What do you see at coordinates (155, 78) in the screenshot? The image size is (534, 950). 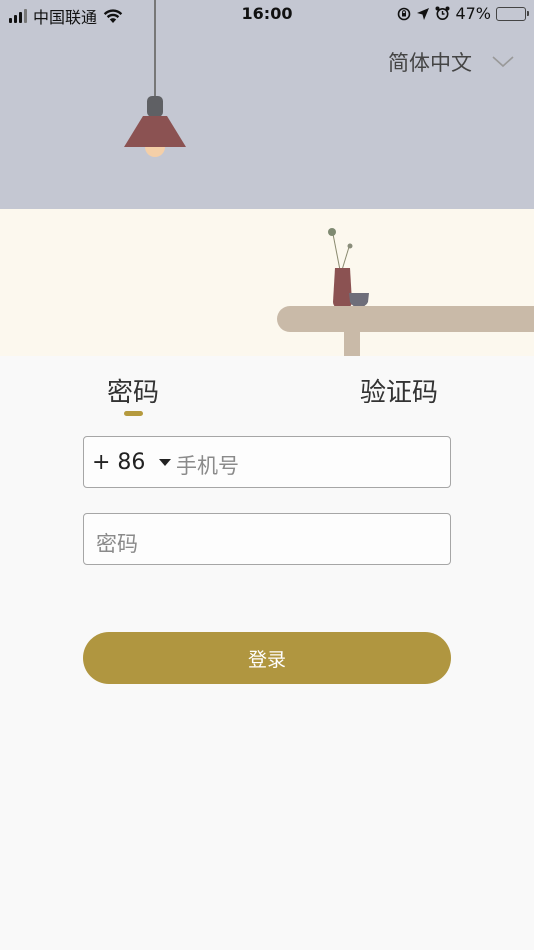 I see `hanging-lamp-illustration` at bounding box center [155, 78].